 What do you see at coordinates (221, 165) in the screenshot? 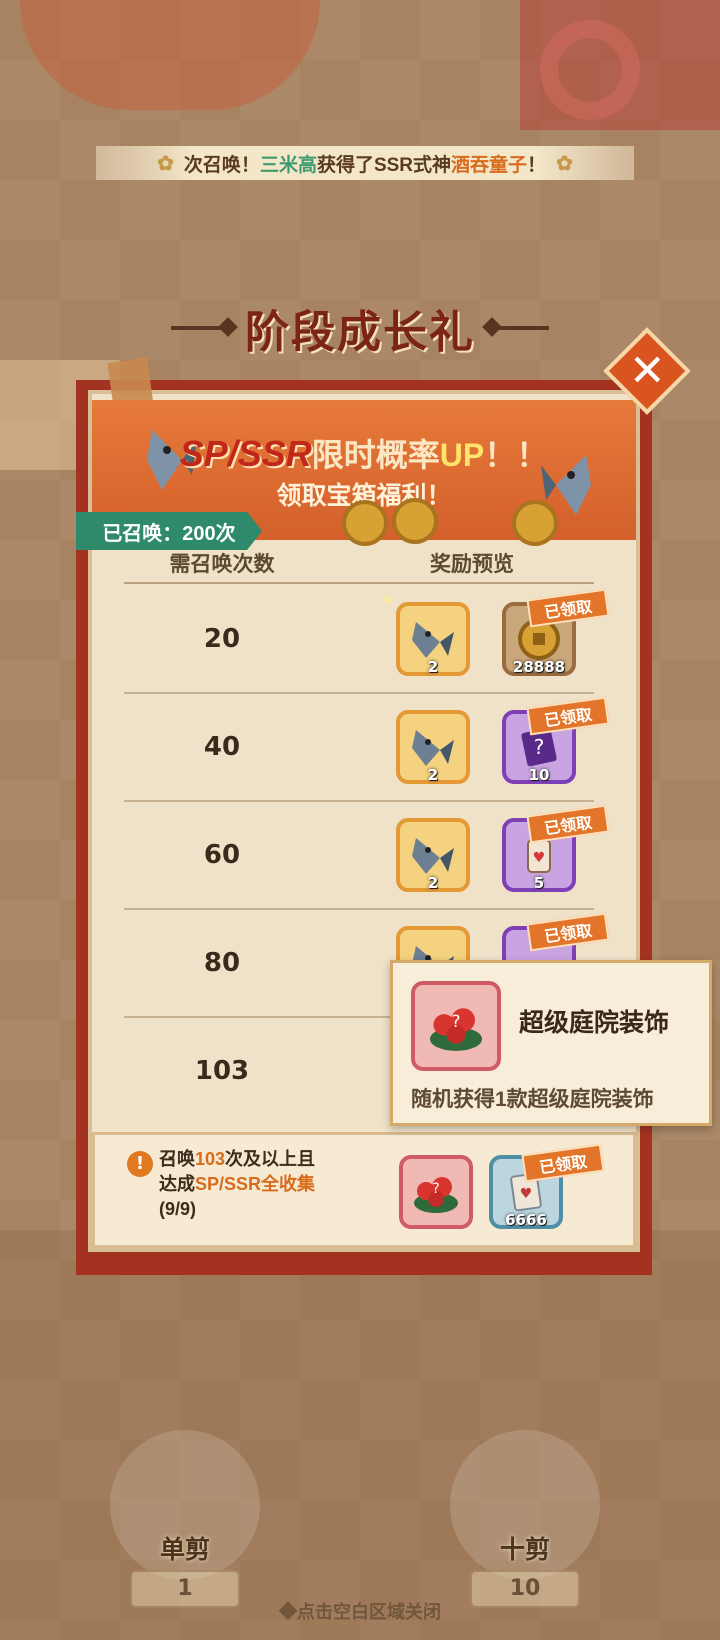
I see `marquee-prefix: 次召唤！` at bounding box center [221, 165].